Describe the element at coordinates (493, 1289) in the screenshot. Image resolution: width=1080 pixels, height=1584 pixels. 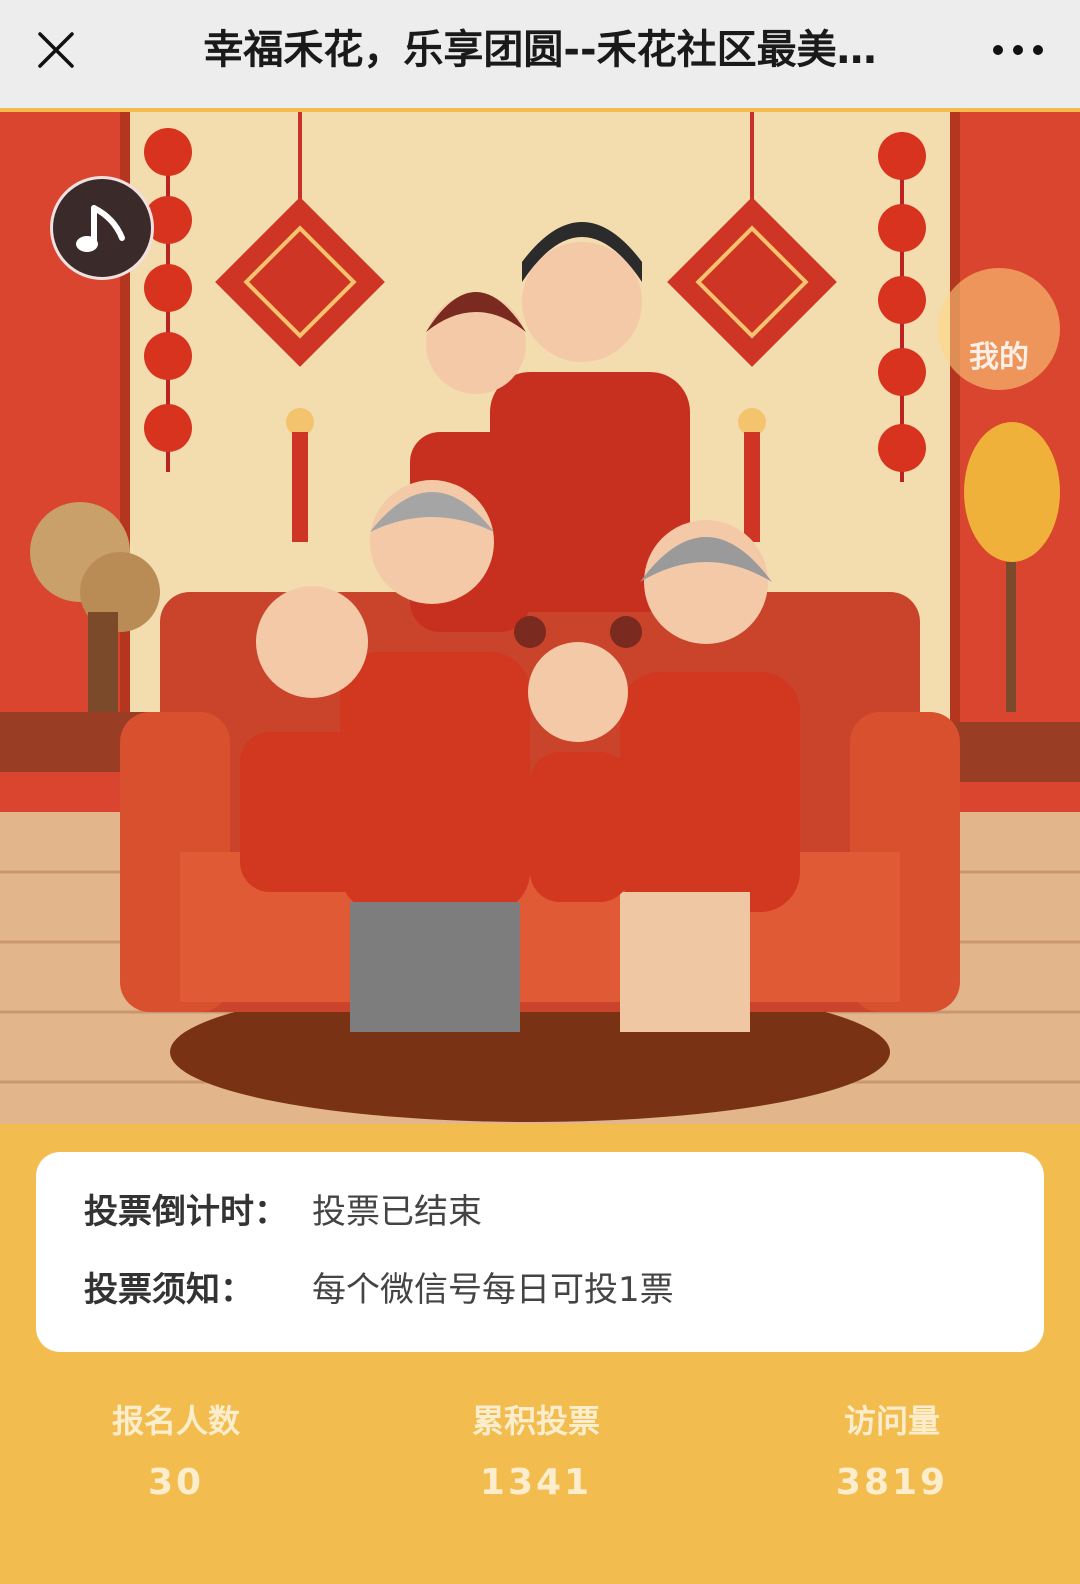
I see `notice-value: 每个微信号每日可投1票` at that location.